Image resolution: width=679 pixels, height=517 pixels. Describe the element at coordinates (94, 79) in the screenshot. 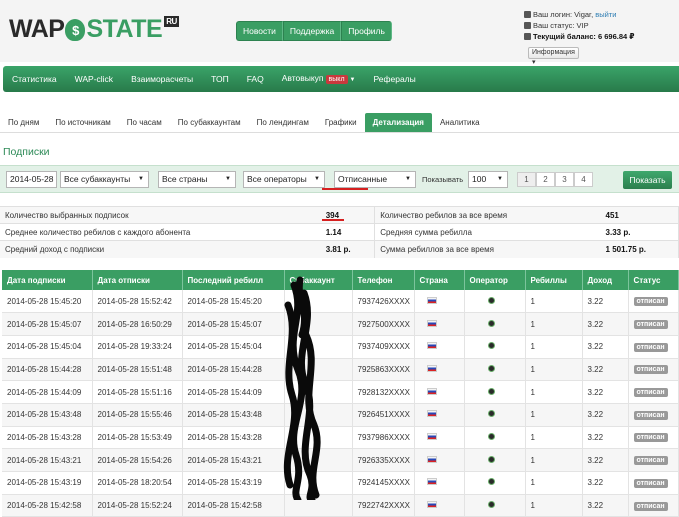

I see `main-nav-wap-click: WAP-click` at that location.